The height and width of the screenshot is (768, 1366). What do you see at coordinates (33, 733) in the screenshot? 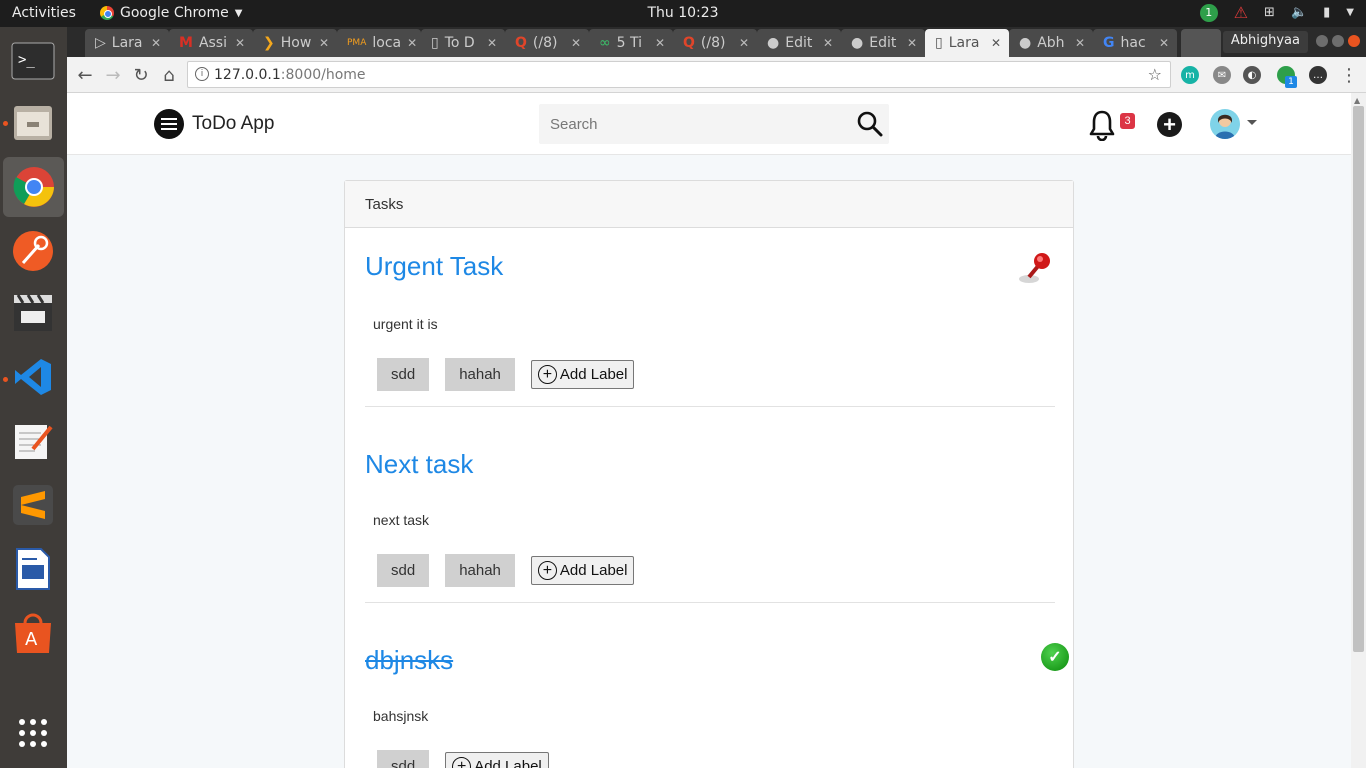
I see `app-grid-icon` at bounding box center [33, 733].